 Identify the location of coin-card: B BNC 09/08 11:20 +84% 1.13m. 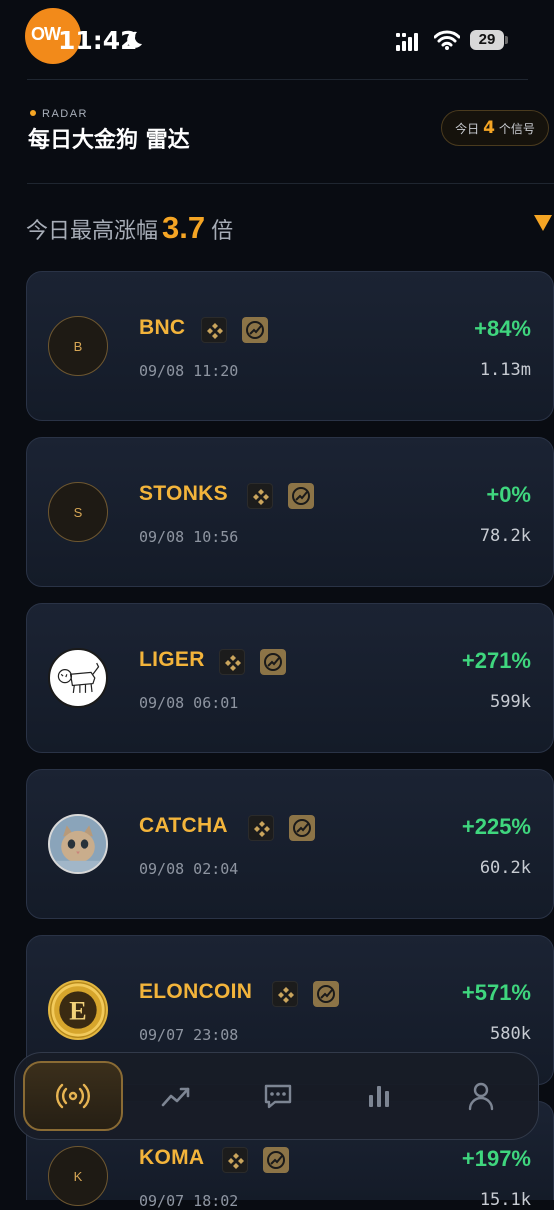
(290, 346).